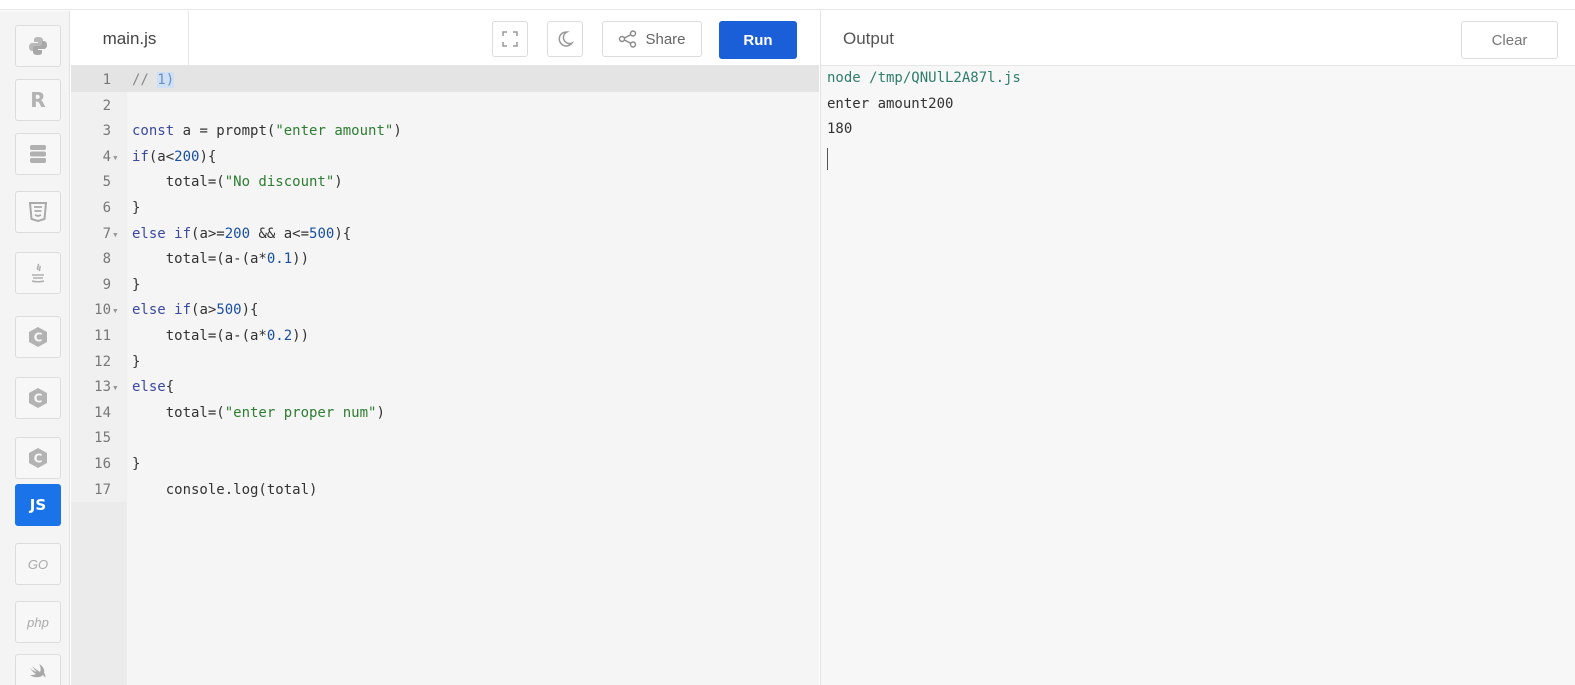 The width and height of the screenshot is (1575, 685). I want to click on js-icon: JS, so click(38, 505).